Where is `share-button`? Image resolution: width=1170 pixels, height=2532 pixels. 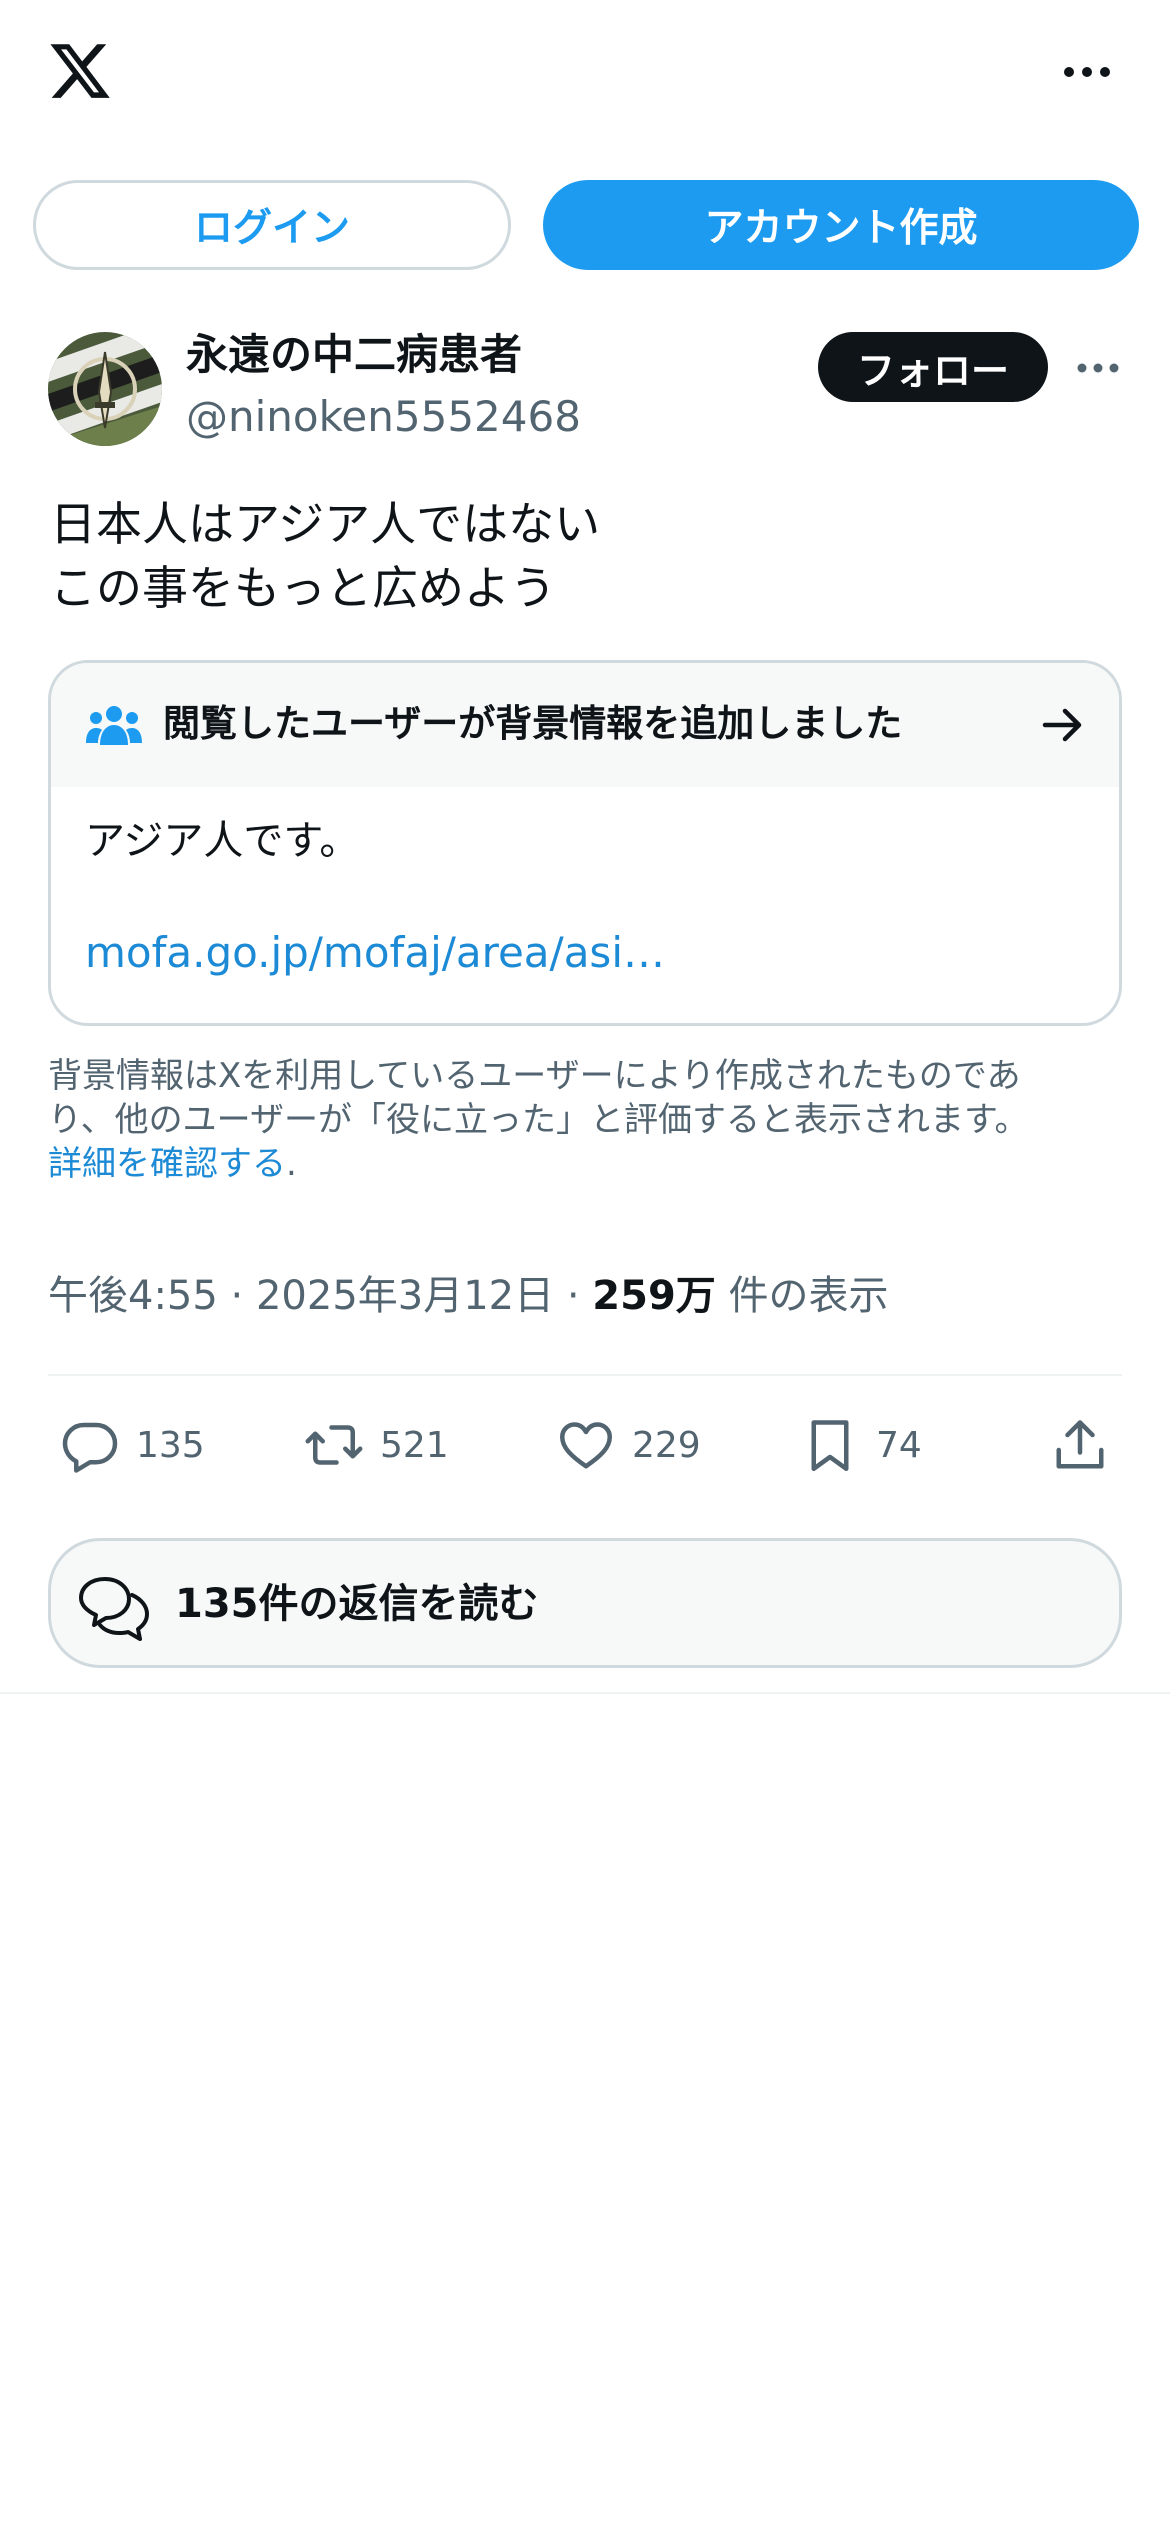 share-button is located at coordinates (1088, 1445).